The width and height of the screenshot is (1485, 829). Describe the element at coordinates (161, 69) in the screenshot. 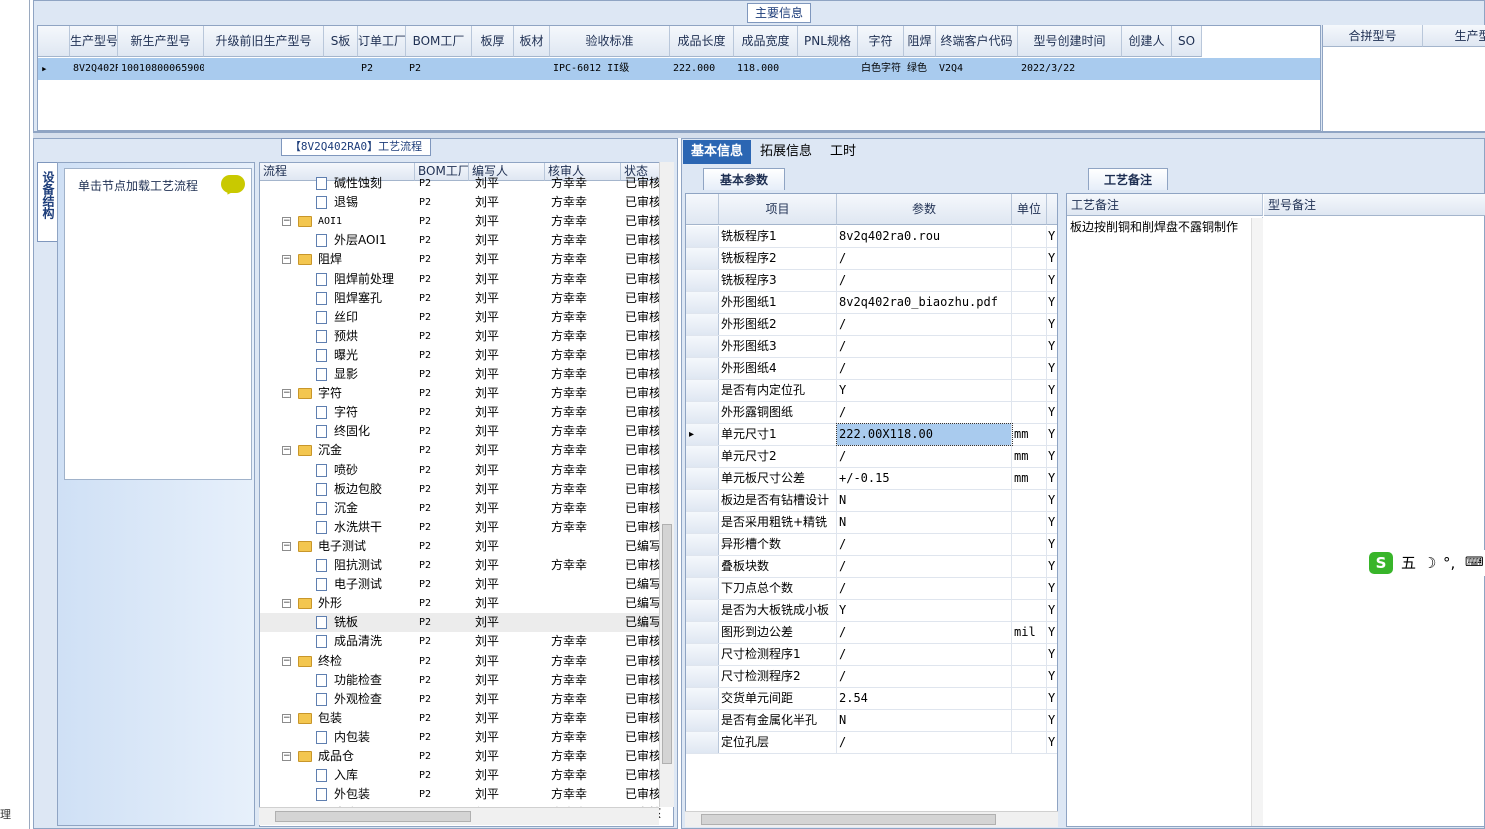

I see `table-cell: 10010800065900` at that location.